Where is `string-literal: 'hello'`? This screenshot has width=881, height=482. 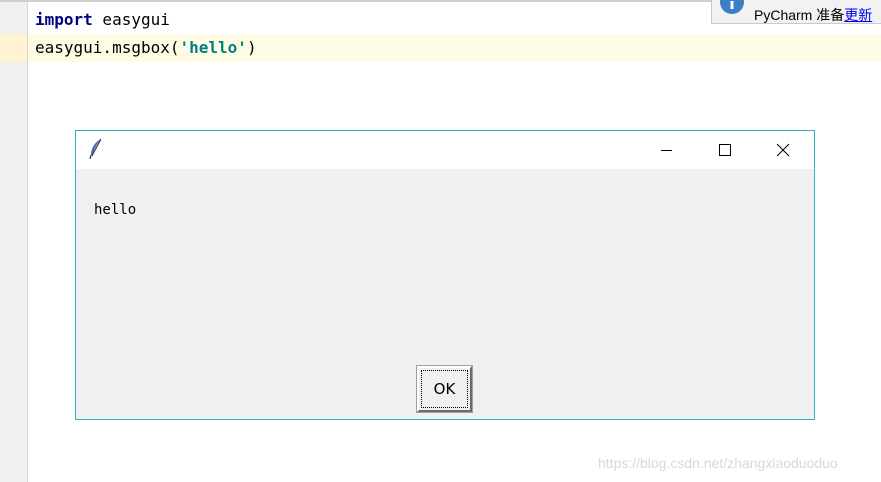
string-literal: 'hello' is located at coordinates (213, 47).